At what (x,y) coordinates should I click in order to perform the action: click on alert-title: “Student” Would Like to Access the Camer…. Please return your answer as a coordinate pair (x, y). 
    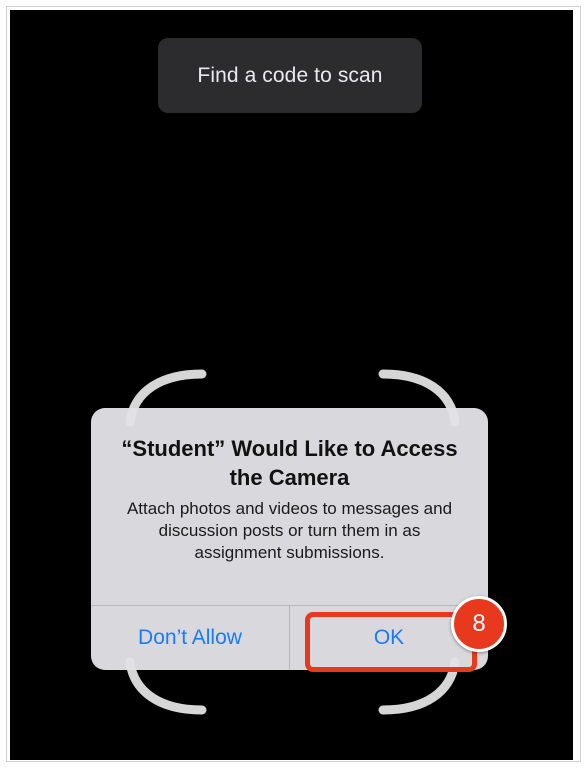
    Looking at the image, I should click on (289, 463).